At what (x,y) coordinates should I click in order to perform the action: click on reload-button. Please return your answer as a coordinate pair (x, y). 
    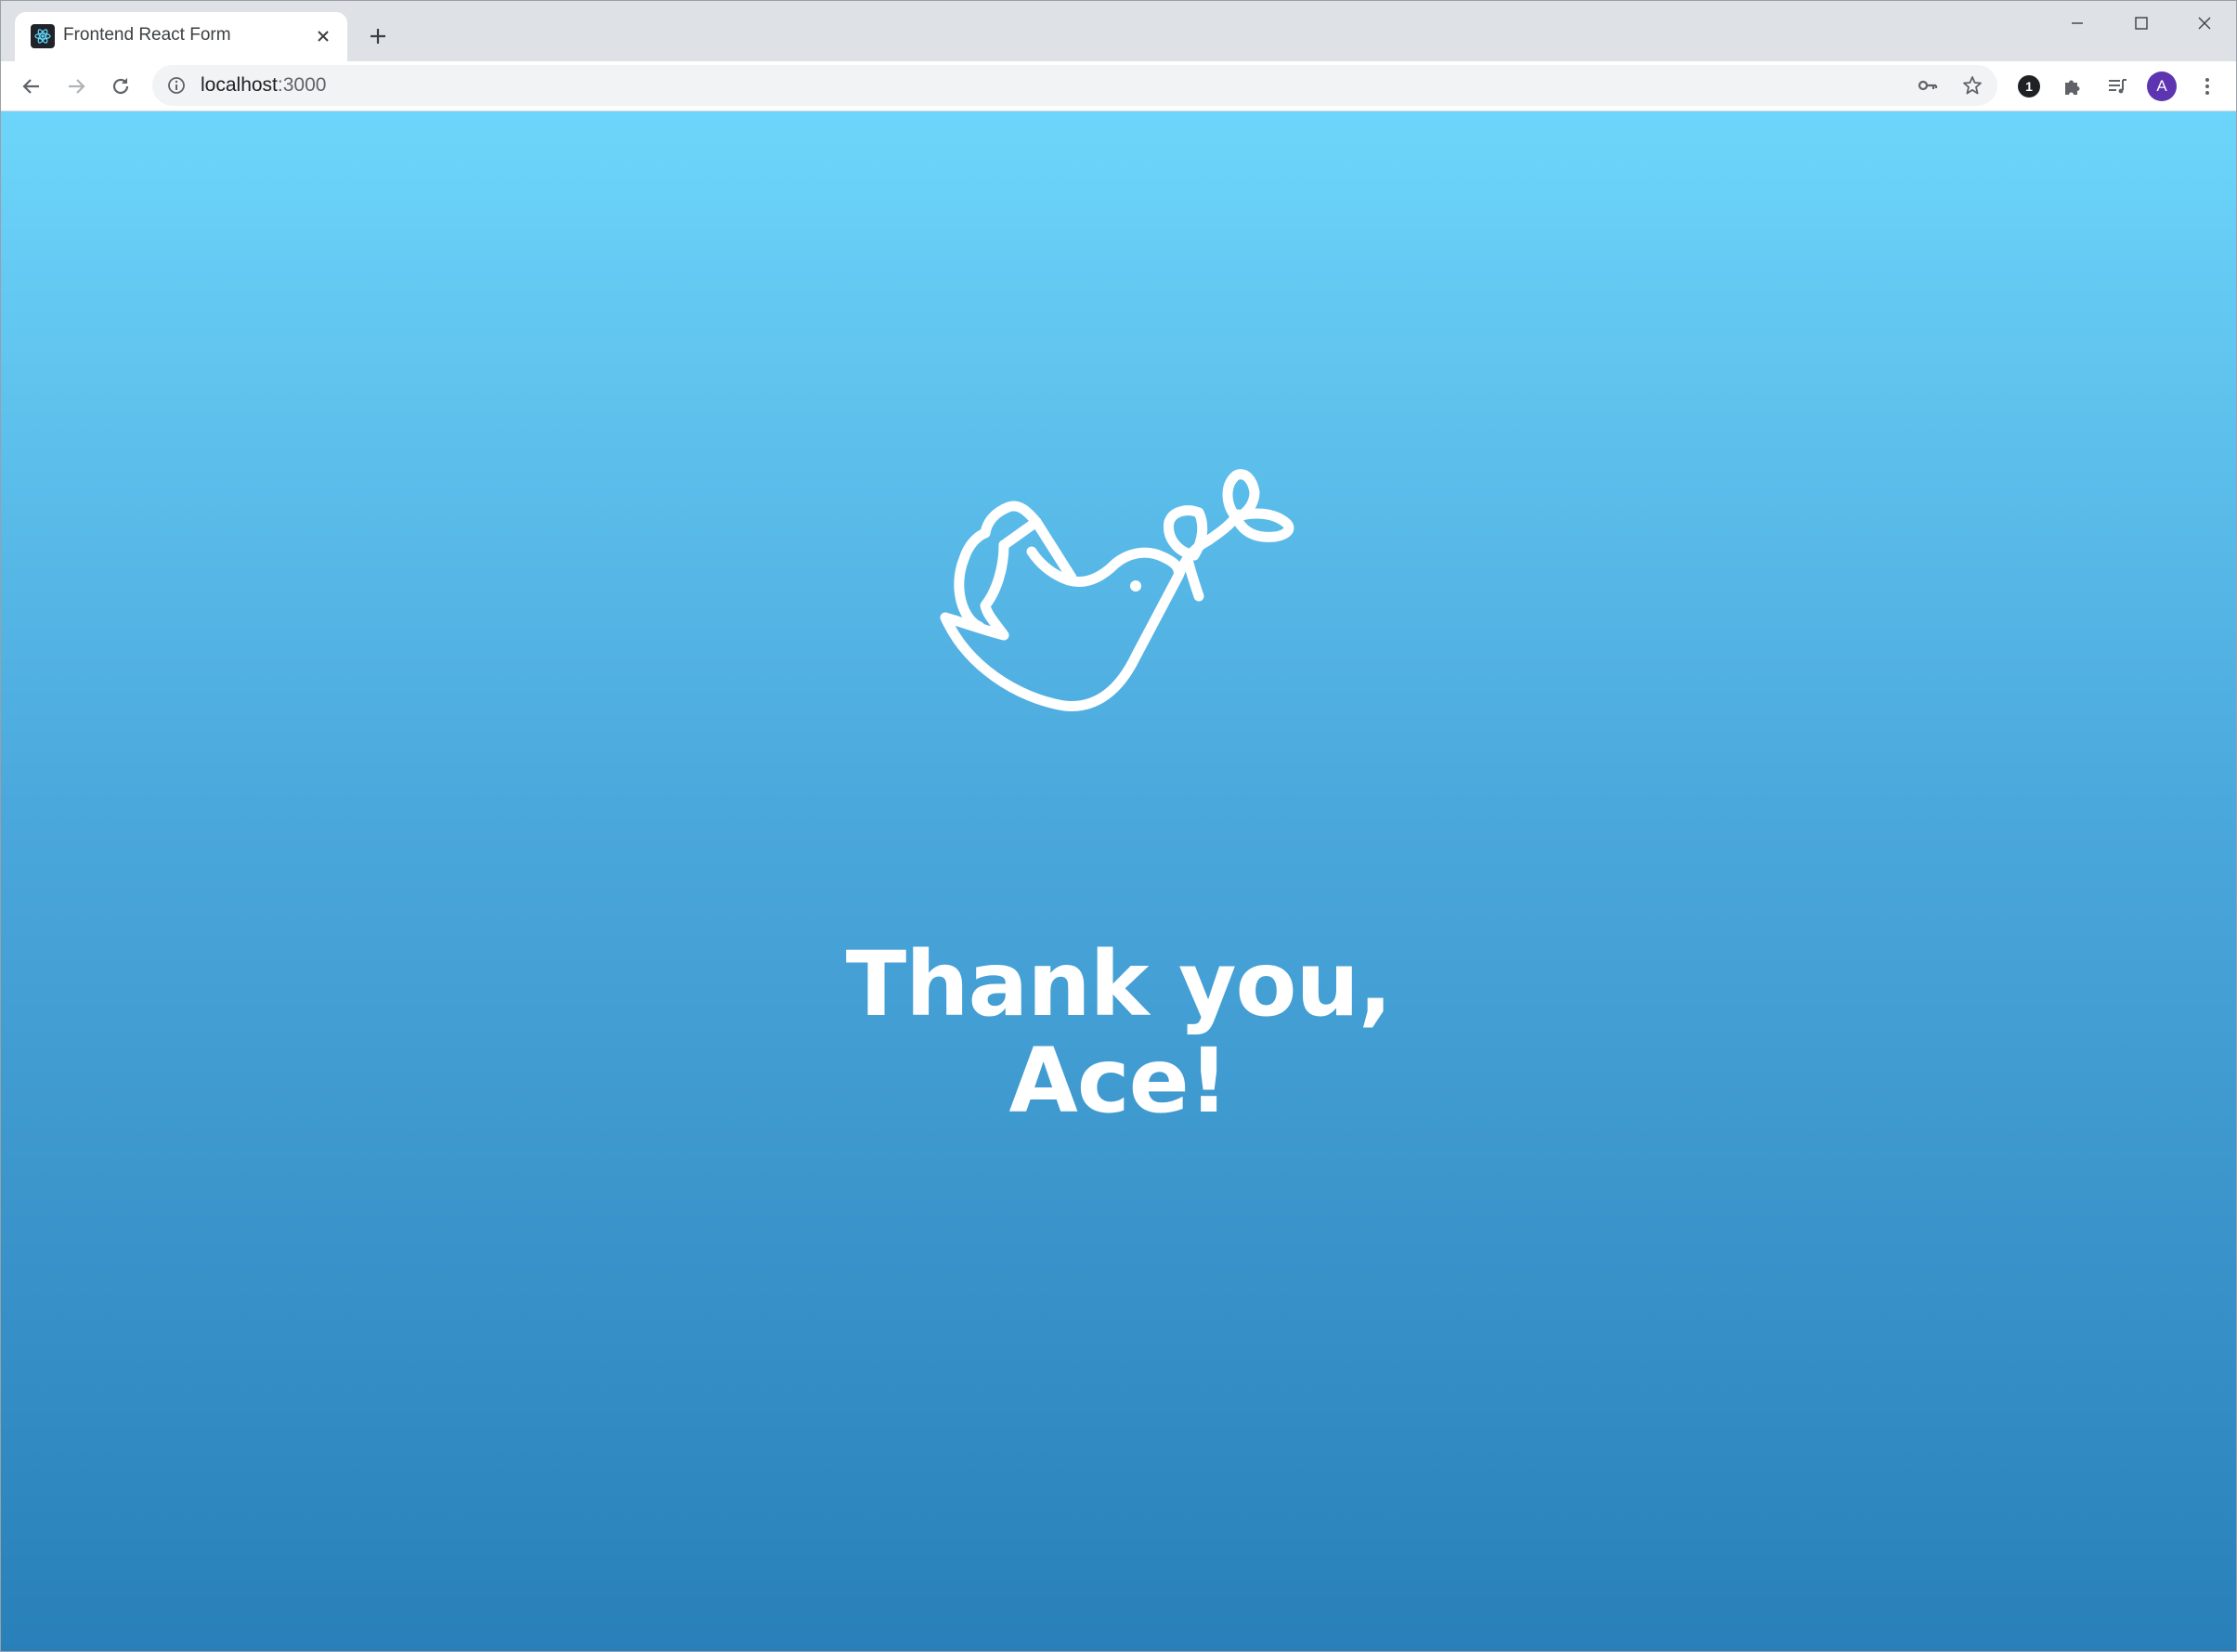
    Looking at the image, I should click on (120, 87).